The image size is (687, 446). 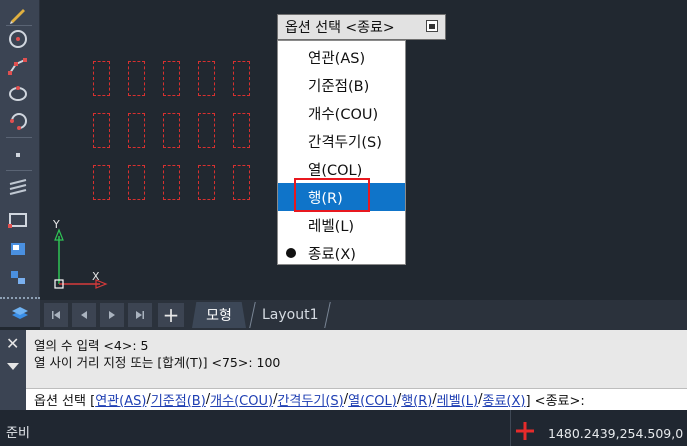 What do you see at coordinates (96, 276) in the screenshot?
I see `ucs-x-label: X` at bounding box center [96, 276].